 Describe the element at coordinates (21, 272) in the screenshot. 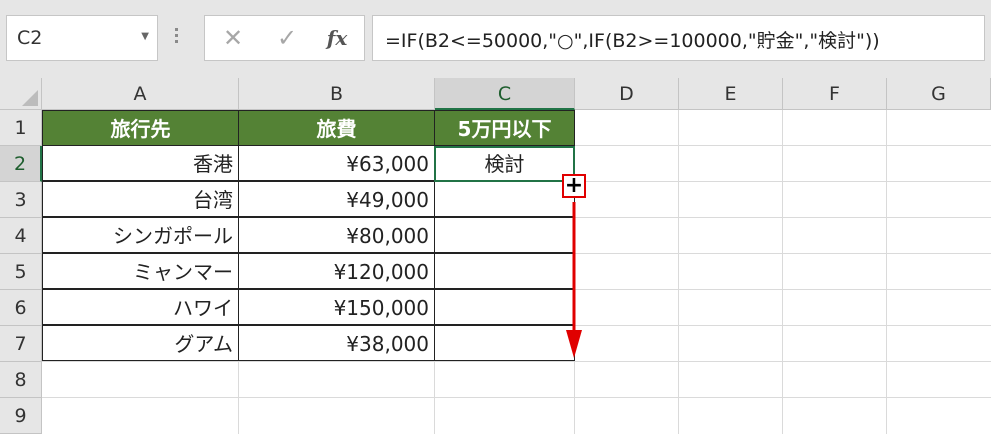

I see `row-header-5: 5` at that location.